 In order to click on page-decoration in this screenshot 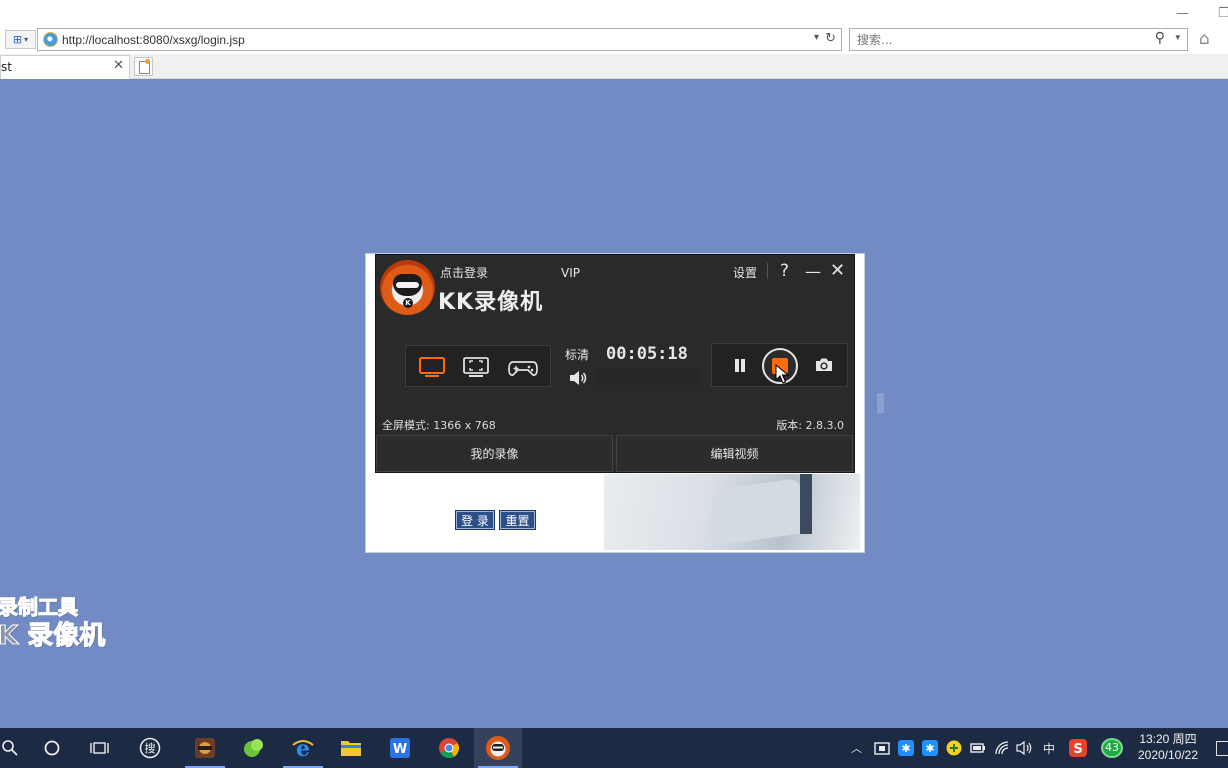, I will do `click(880, 403)`.